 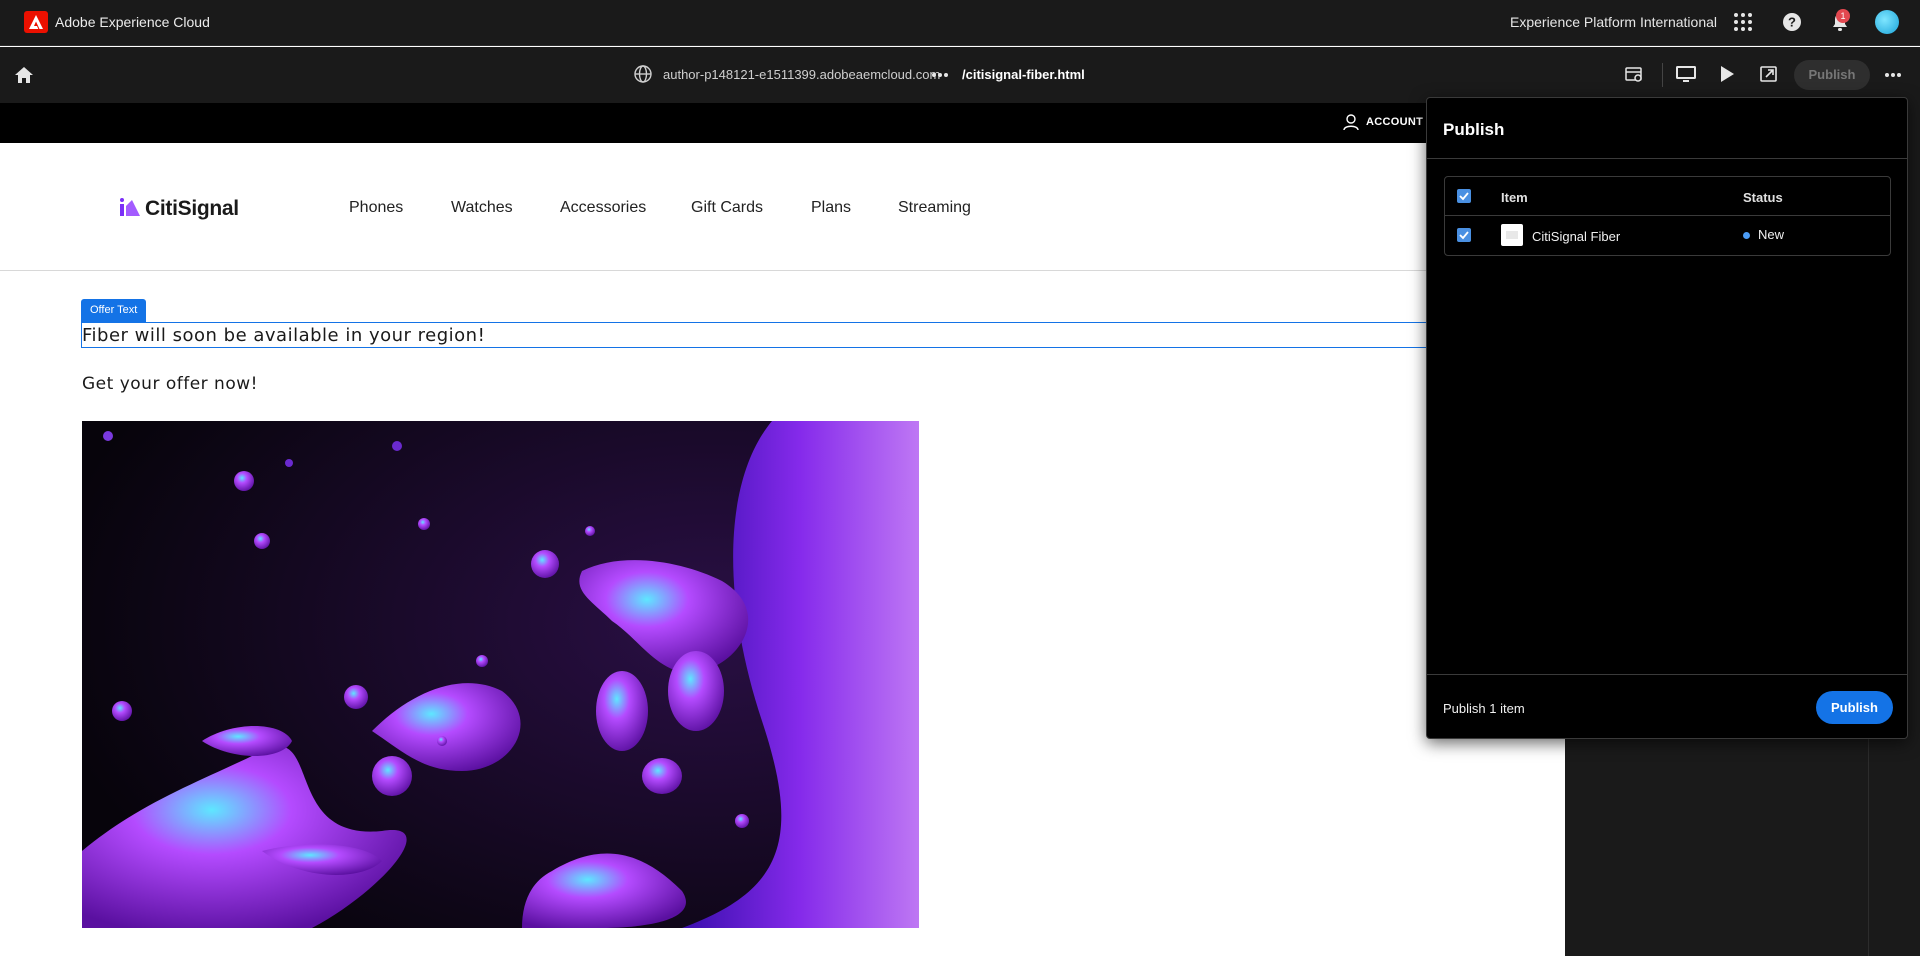 What do you see at coordinates (24, 77) in the screenshot?
I see `home-icon` at bounding box center [24, 77].